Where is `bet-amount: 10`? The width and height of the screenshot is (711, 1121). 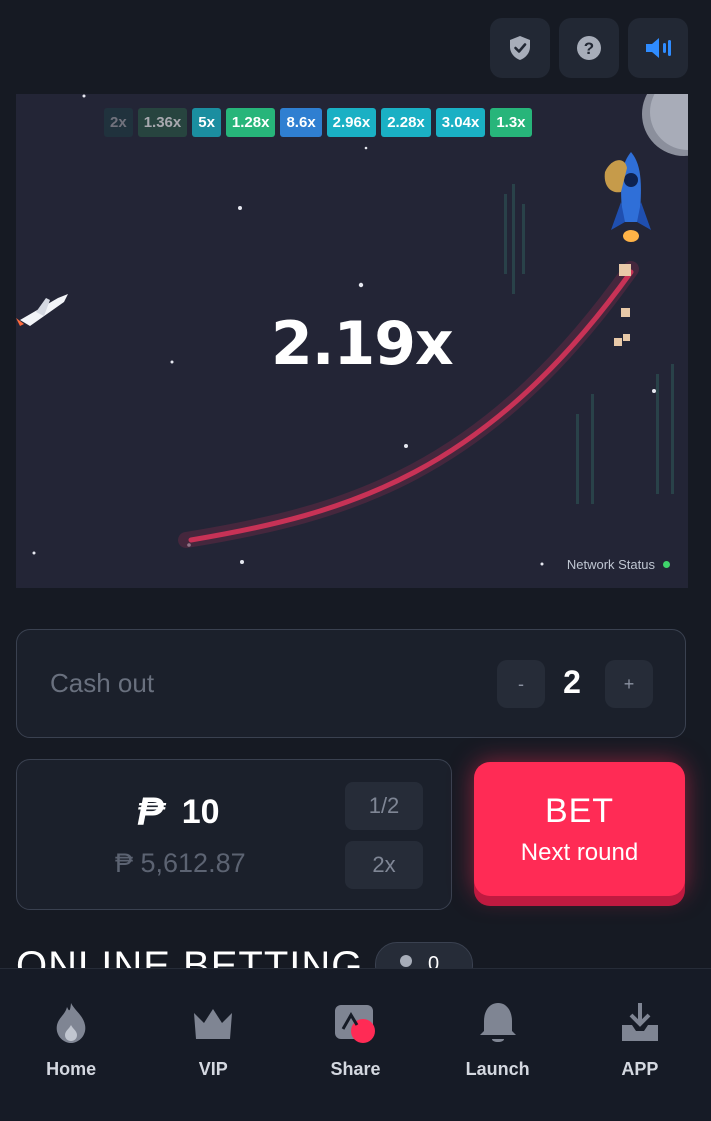
bet-amount: 10 is located at coordinates (200, 812).